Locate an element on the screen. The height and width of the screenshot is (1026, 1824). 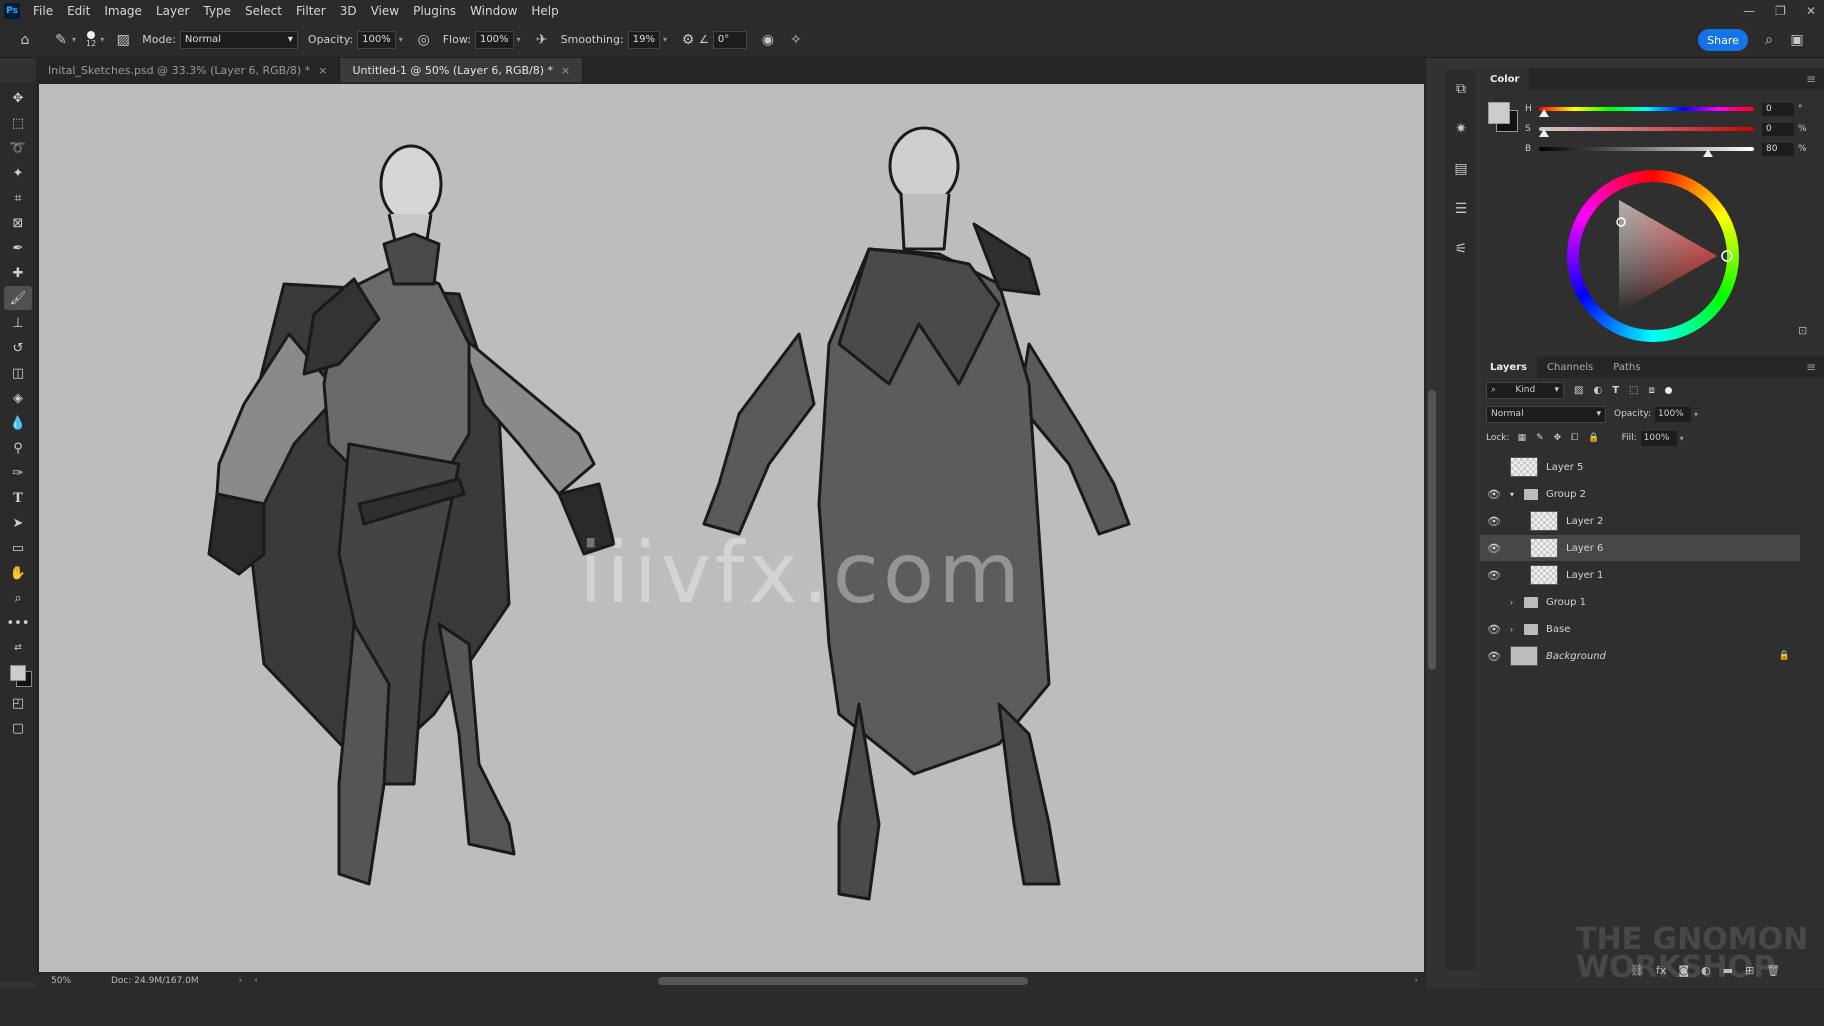
menu-edit: Edit is located at coordinates (78, 11).